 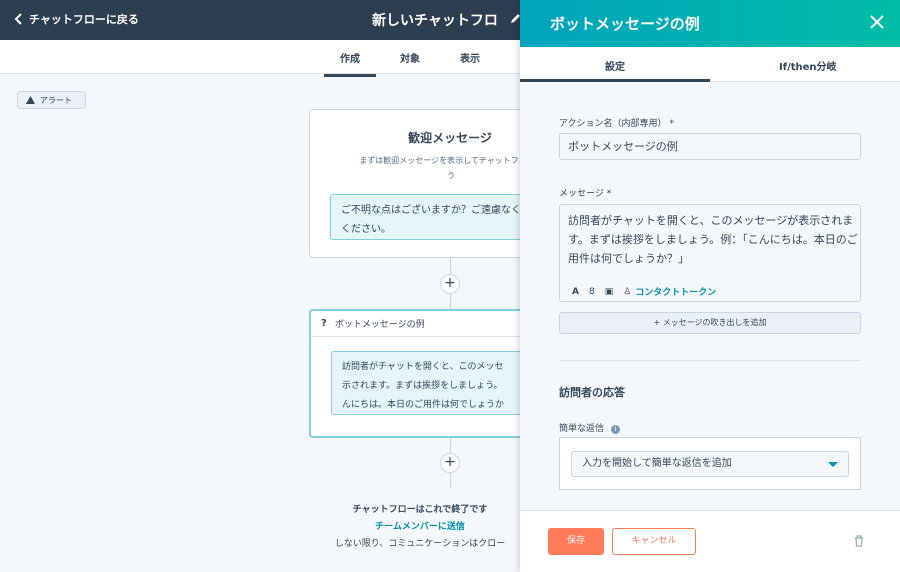 I want to click on end-subtext: しない限り、コミュニケーションはクロー, so click(x=420, y=544).